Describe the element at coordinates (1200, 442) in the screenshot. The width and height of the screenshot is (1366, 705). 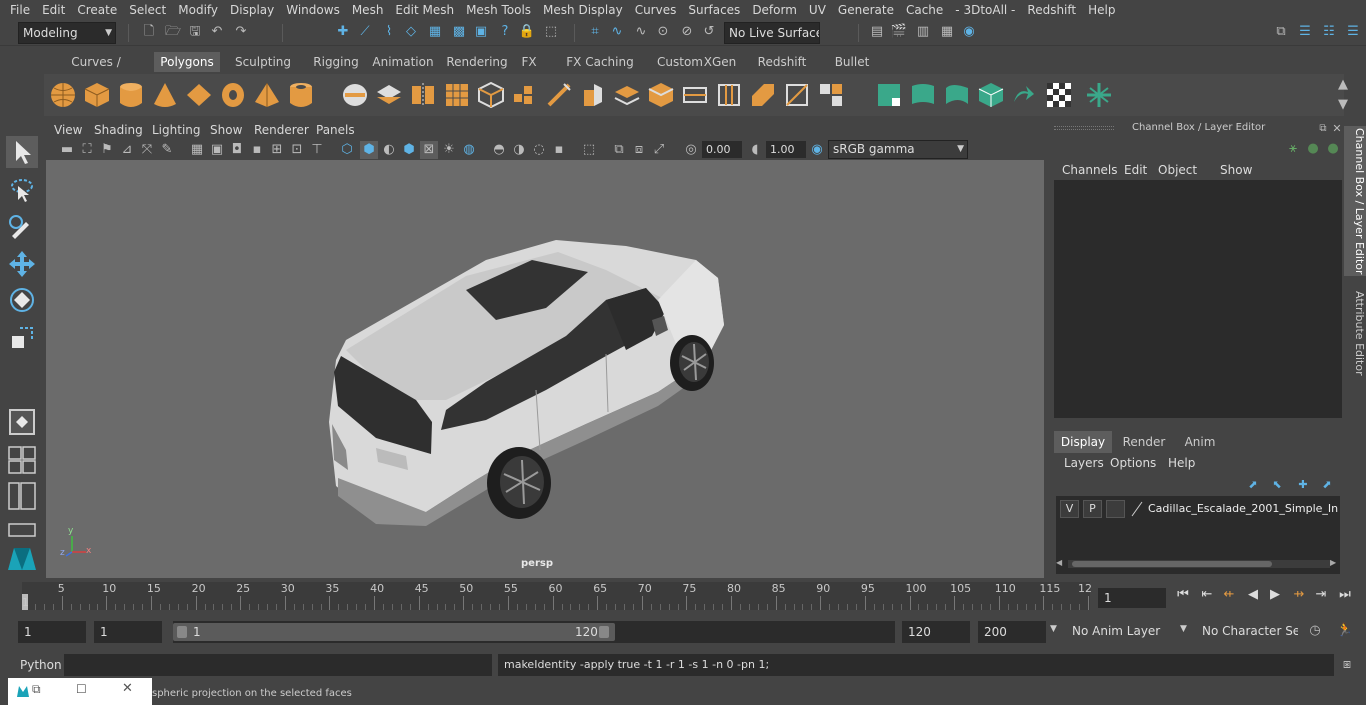
I see `layer-tab-anim: Anim` at that location.